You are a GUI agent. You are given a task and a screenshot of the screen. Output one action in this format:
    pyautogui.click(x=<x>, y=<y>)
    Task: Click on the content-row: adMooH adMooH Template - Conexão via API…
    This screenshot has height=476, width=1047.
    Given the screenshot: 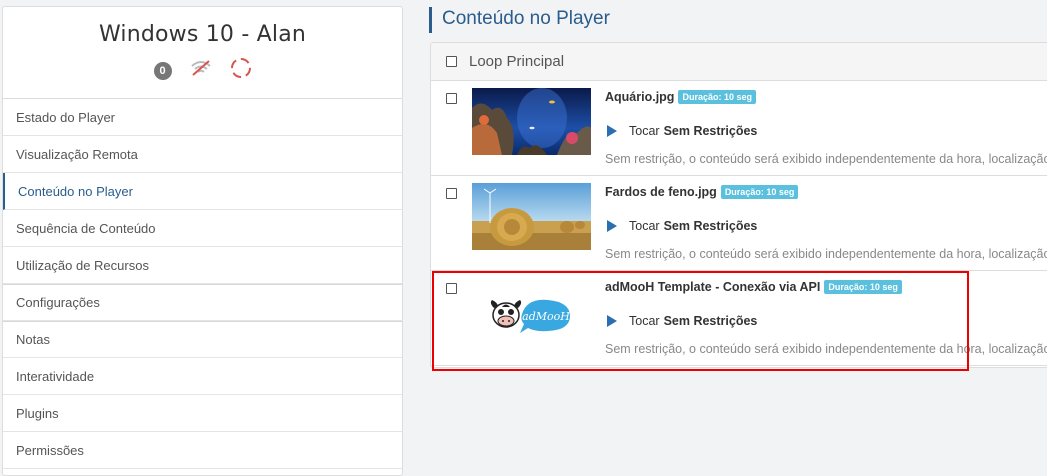 What is the action you would take?
    pyautogui.click(x=739, y=318)
    